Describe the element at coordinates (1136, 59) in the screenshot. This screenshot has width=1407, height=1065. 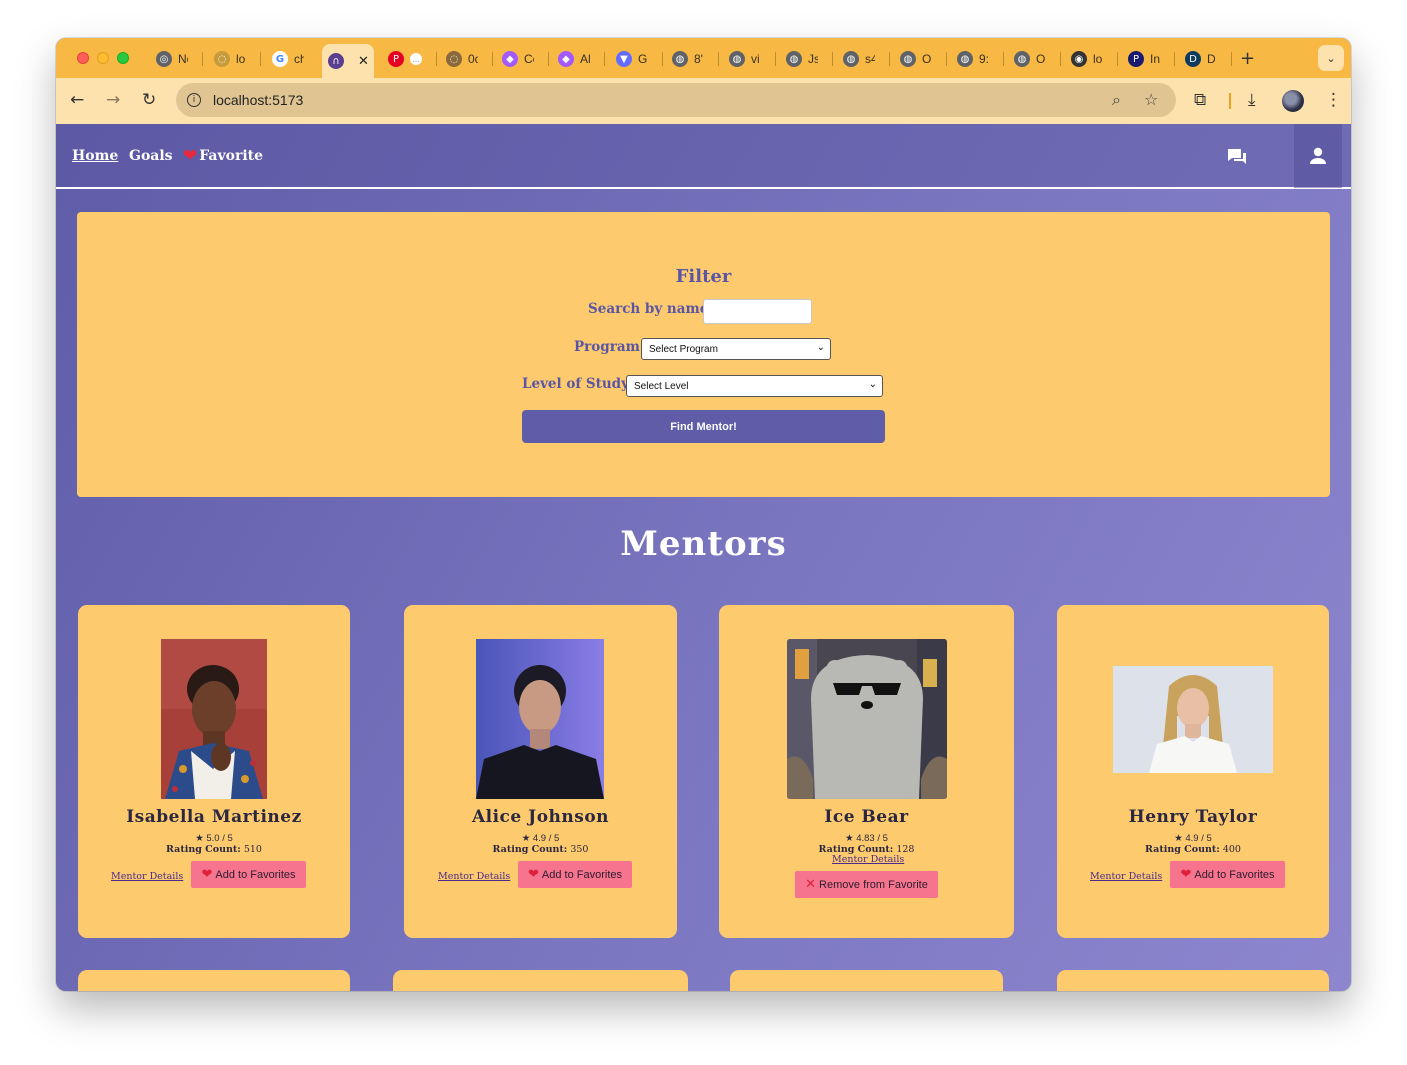
I see `p-logo-icon: P` at that location.